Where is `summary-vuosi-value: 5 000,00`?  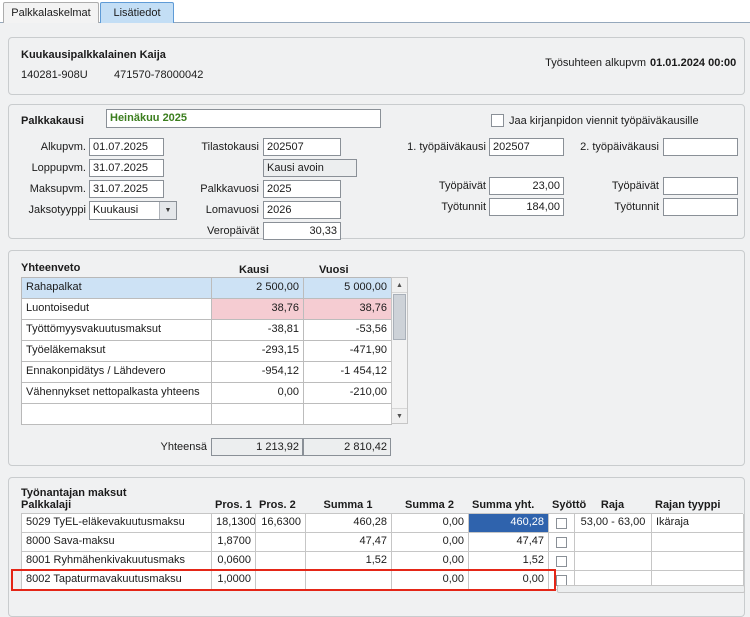
summary-vuosi-value: 5 000,00 is located at coordinates (348, 288).